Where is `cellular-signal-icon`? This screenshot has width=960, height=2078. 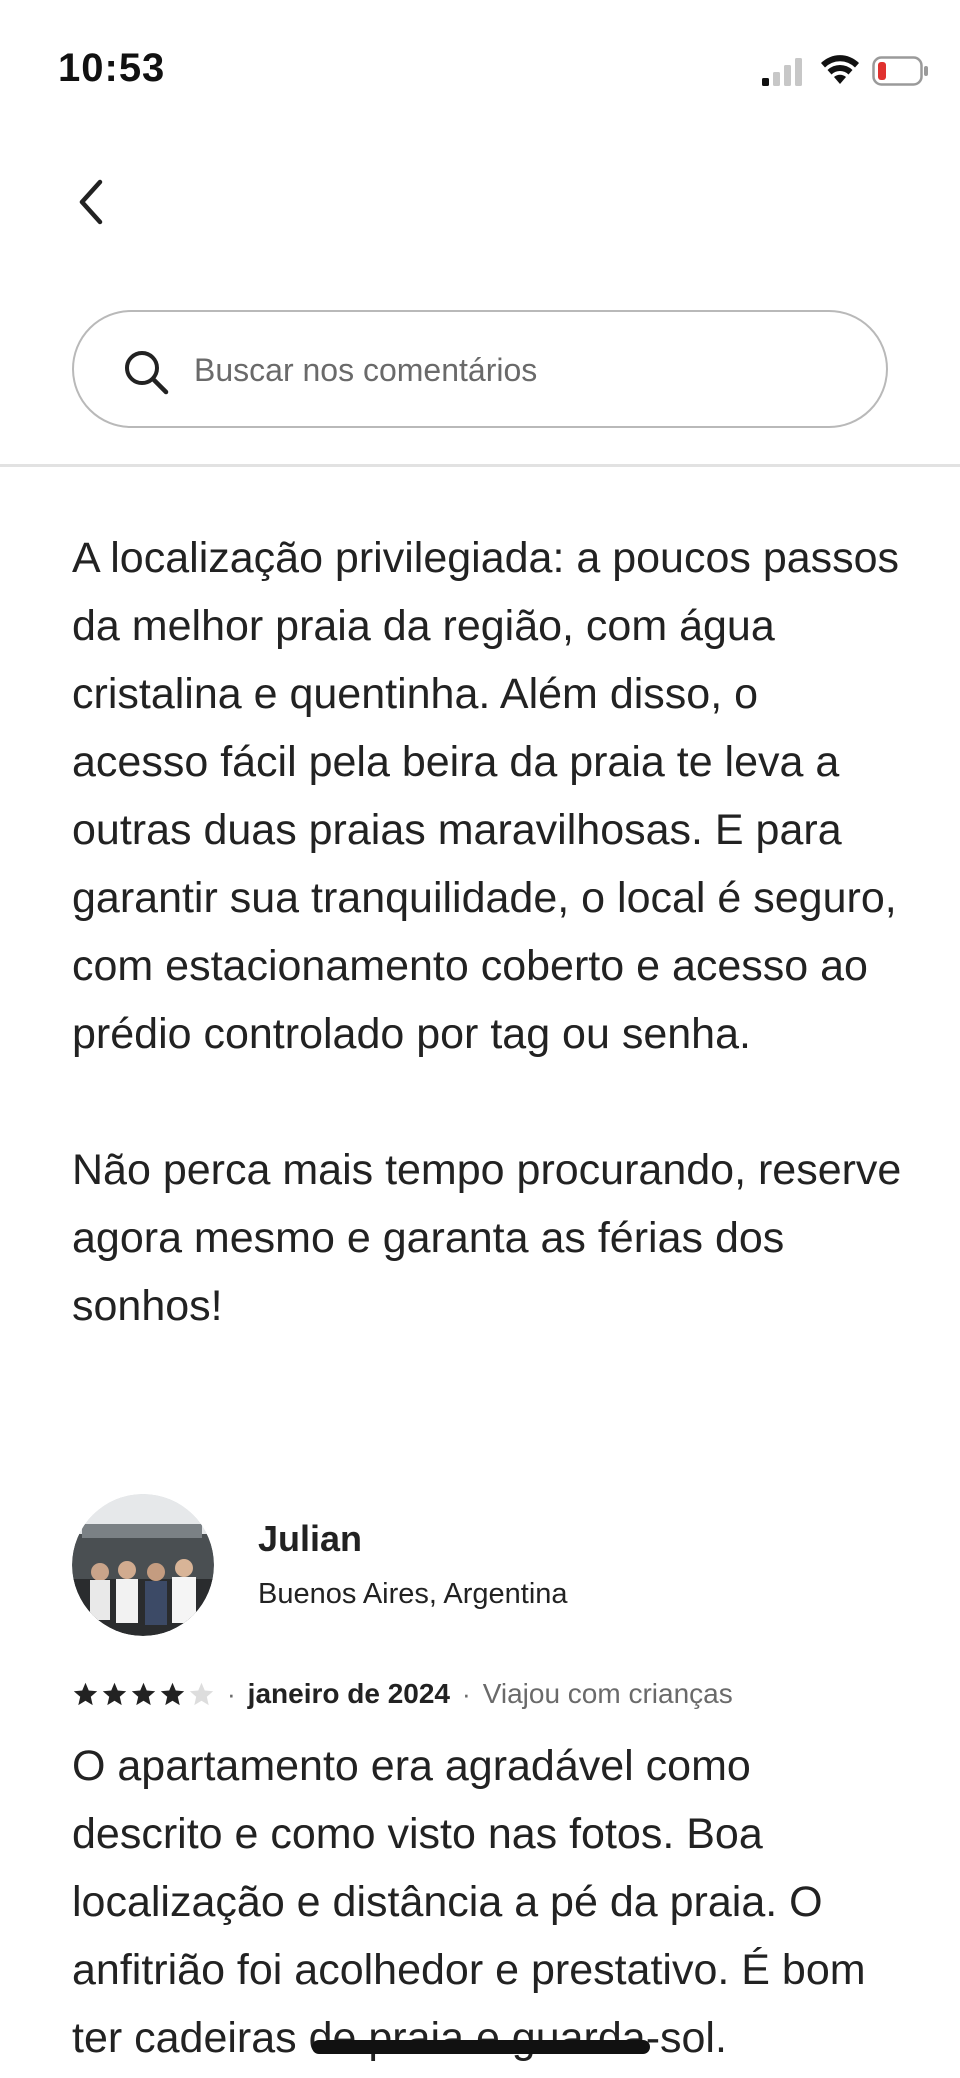
cellular-signal-icon is located at coordinates (782, 72).